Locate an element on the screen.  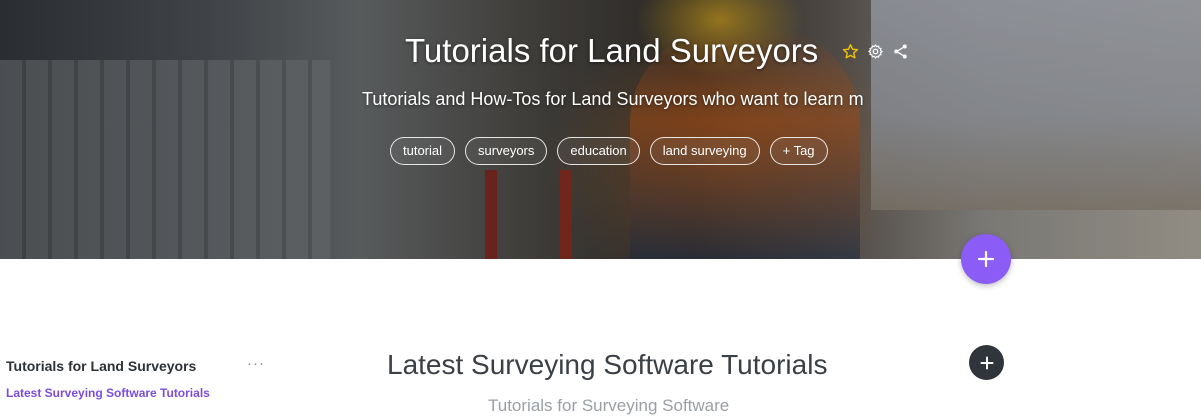
sidebar-title: Tutorials for Land Surveyors is located at coordinates (101, 366).